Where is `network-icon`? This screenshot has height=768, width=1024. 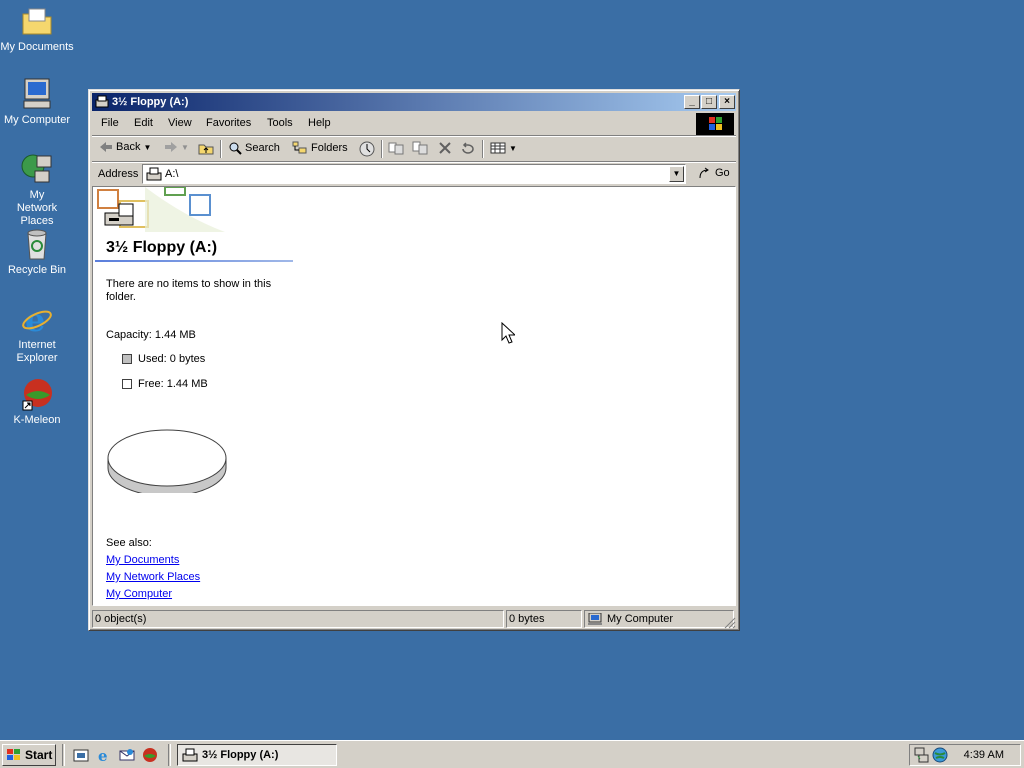 network-icon is located at coordinates (37, 169).